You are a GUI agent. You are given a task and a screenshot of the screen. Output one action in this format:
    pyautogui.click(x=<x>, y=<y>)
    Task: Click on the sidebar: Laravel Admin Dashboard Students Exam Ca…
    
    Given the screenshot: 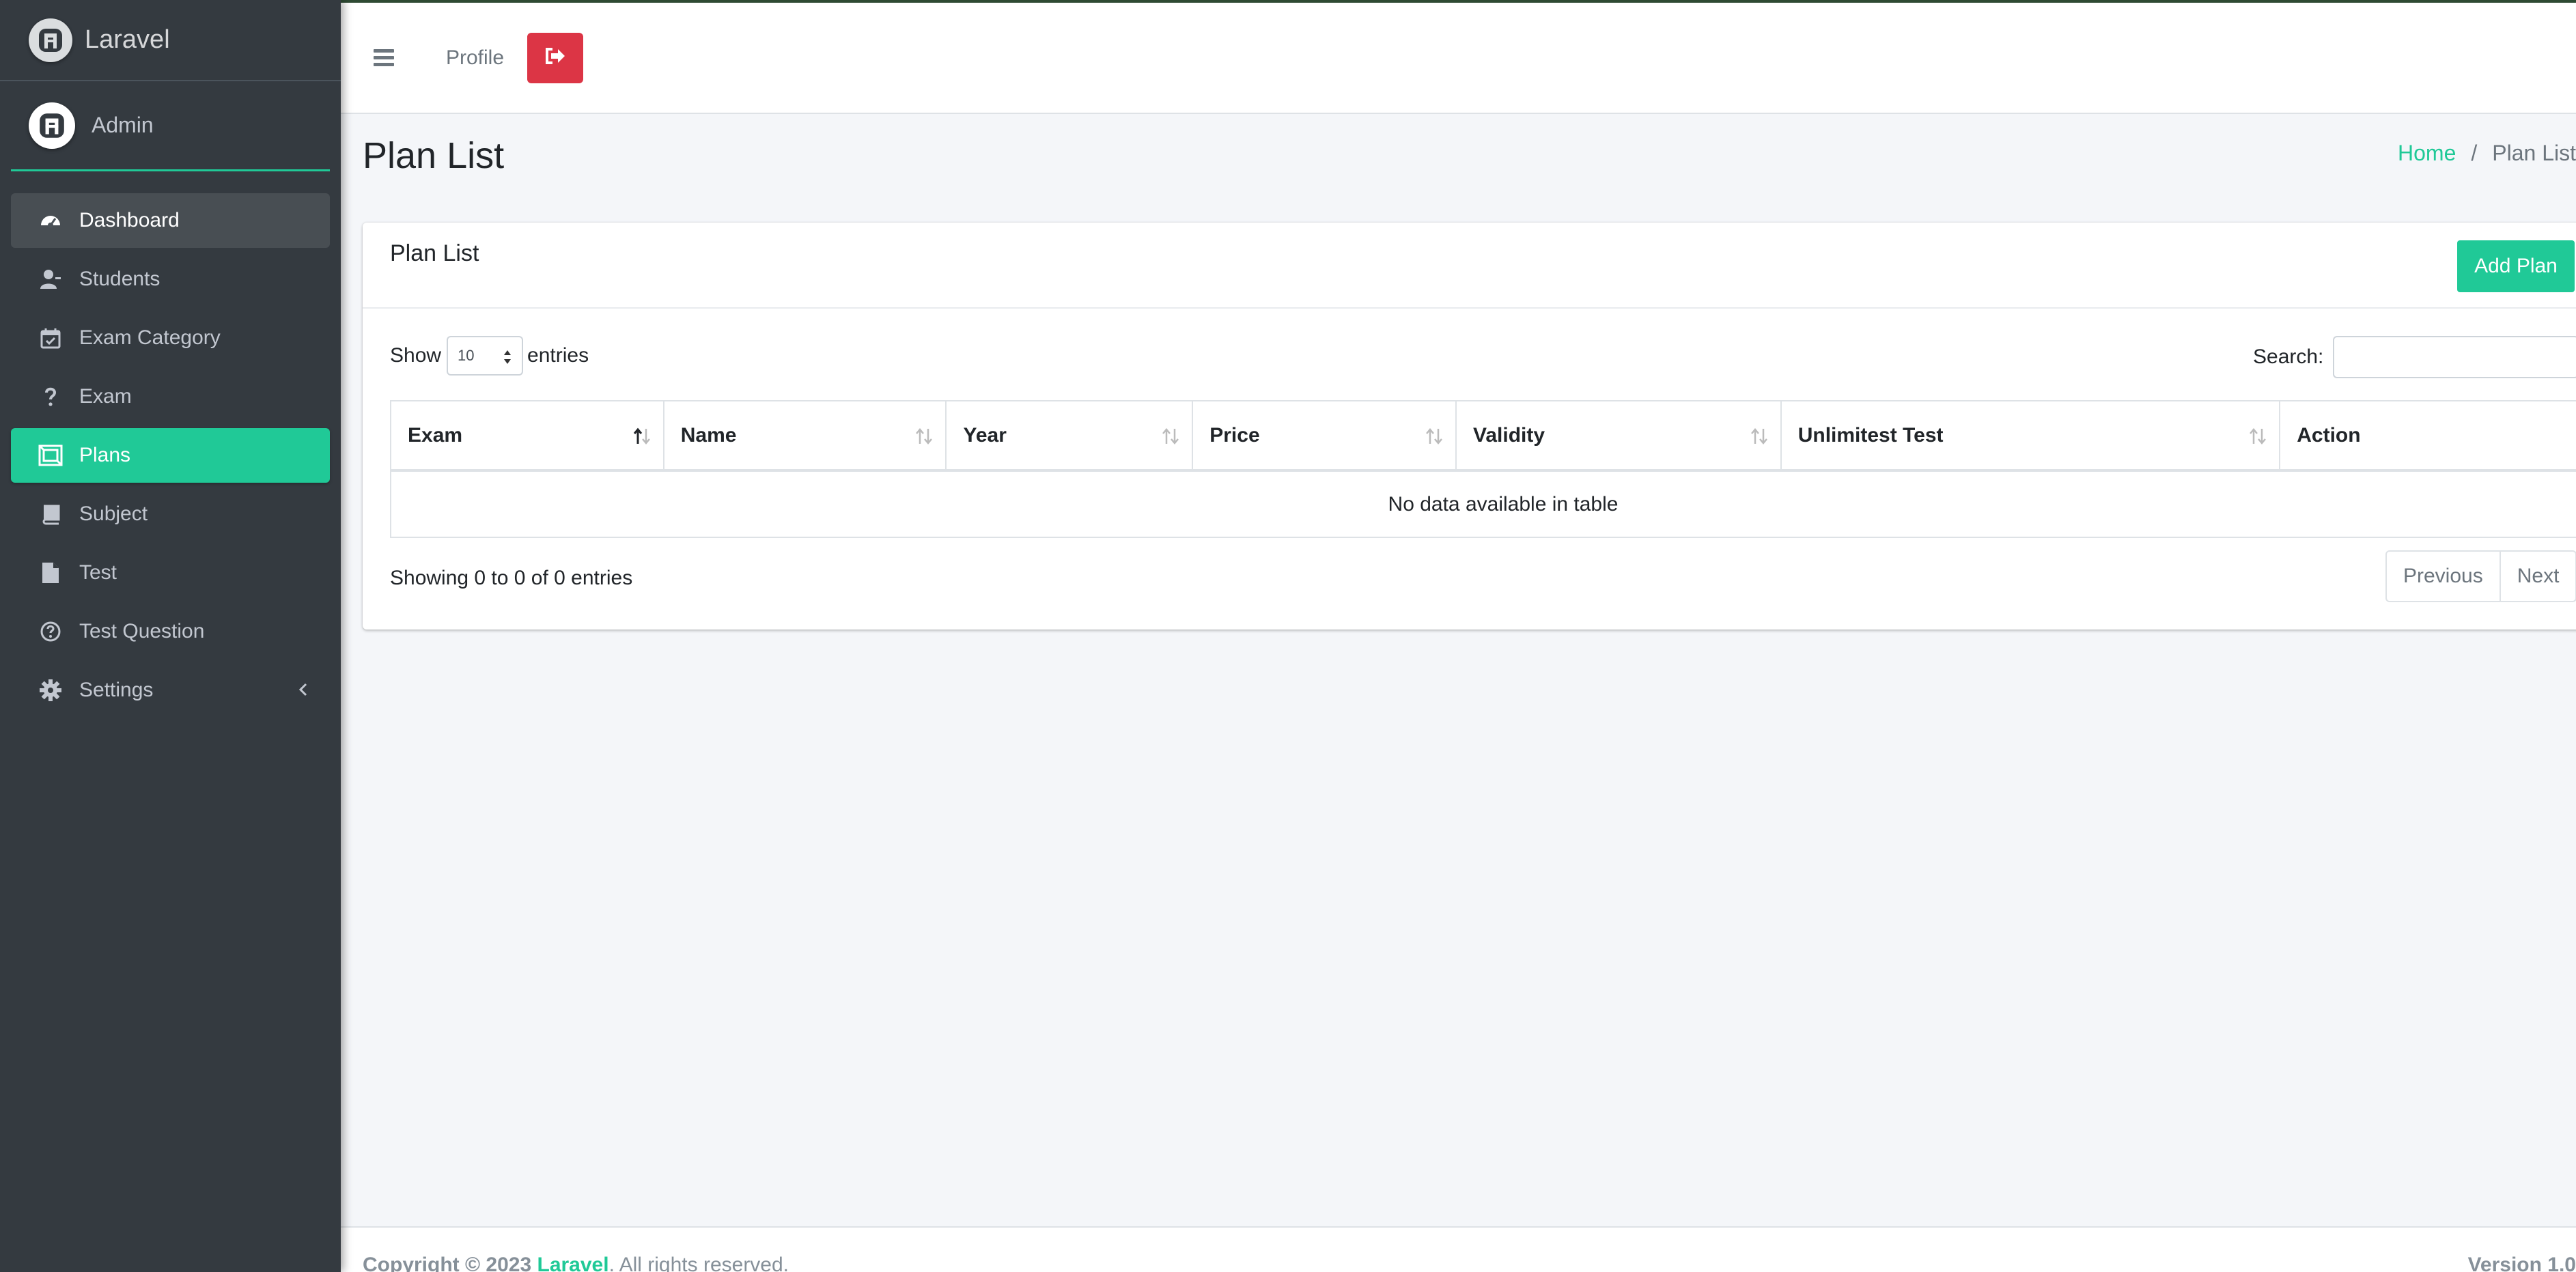 What is the action you would take?
    pyautogui.click(x=170, y=636)
    